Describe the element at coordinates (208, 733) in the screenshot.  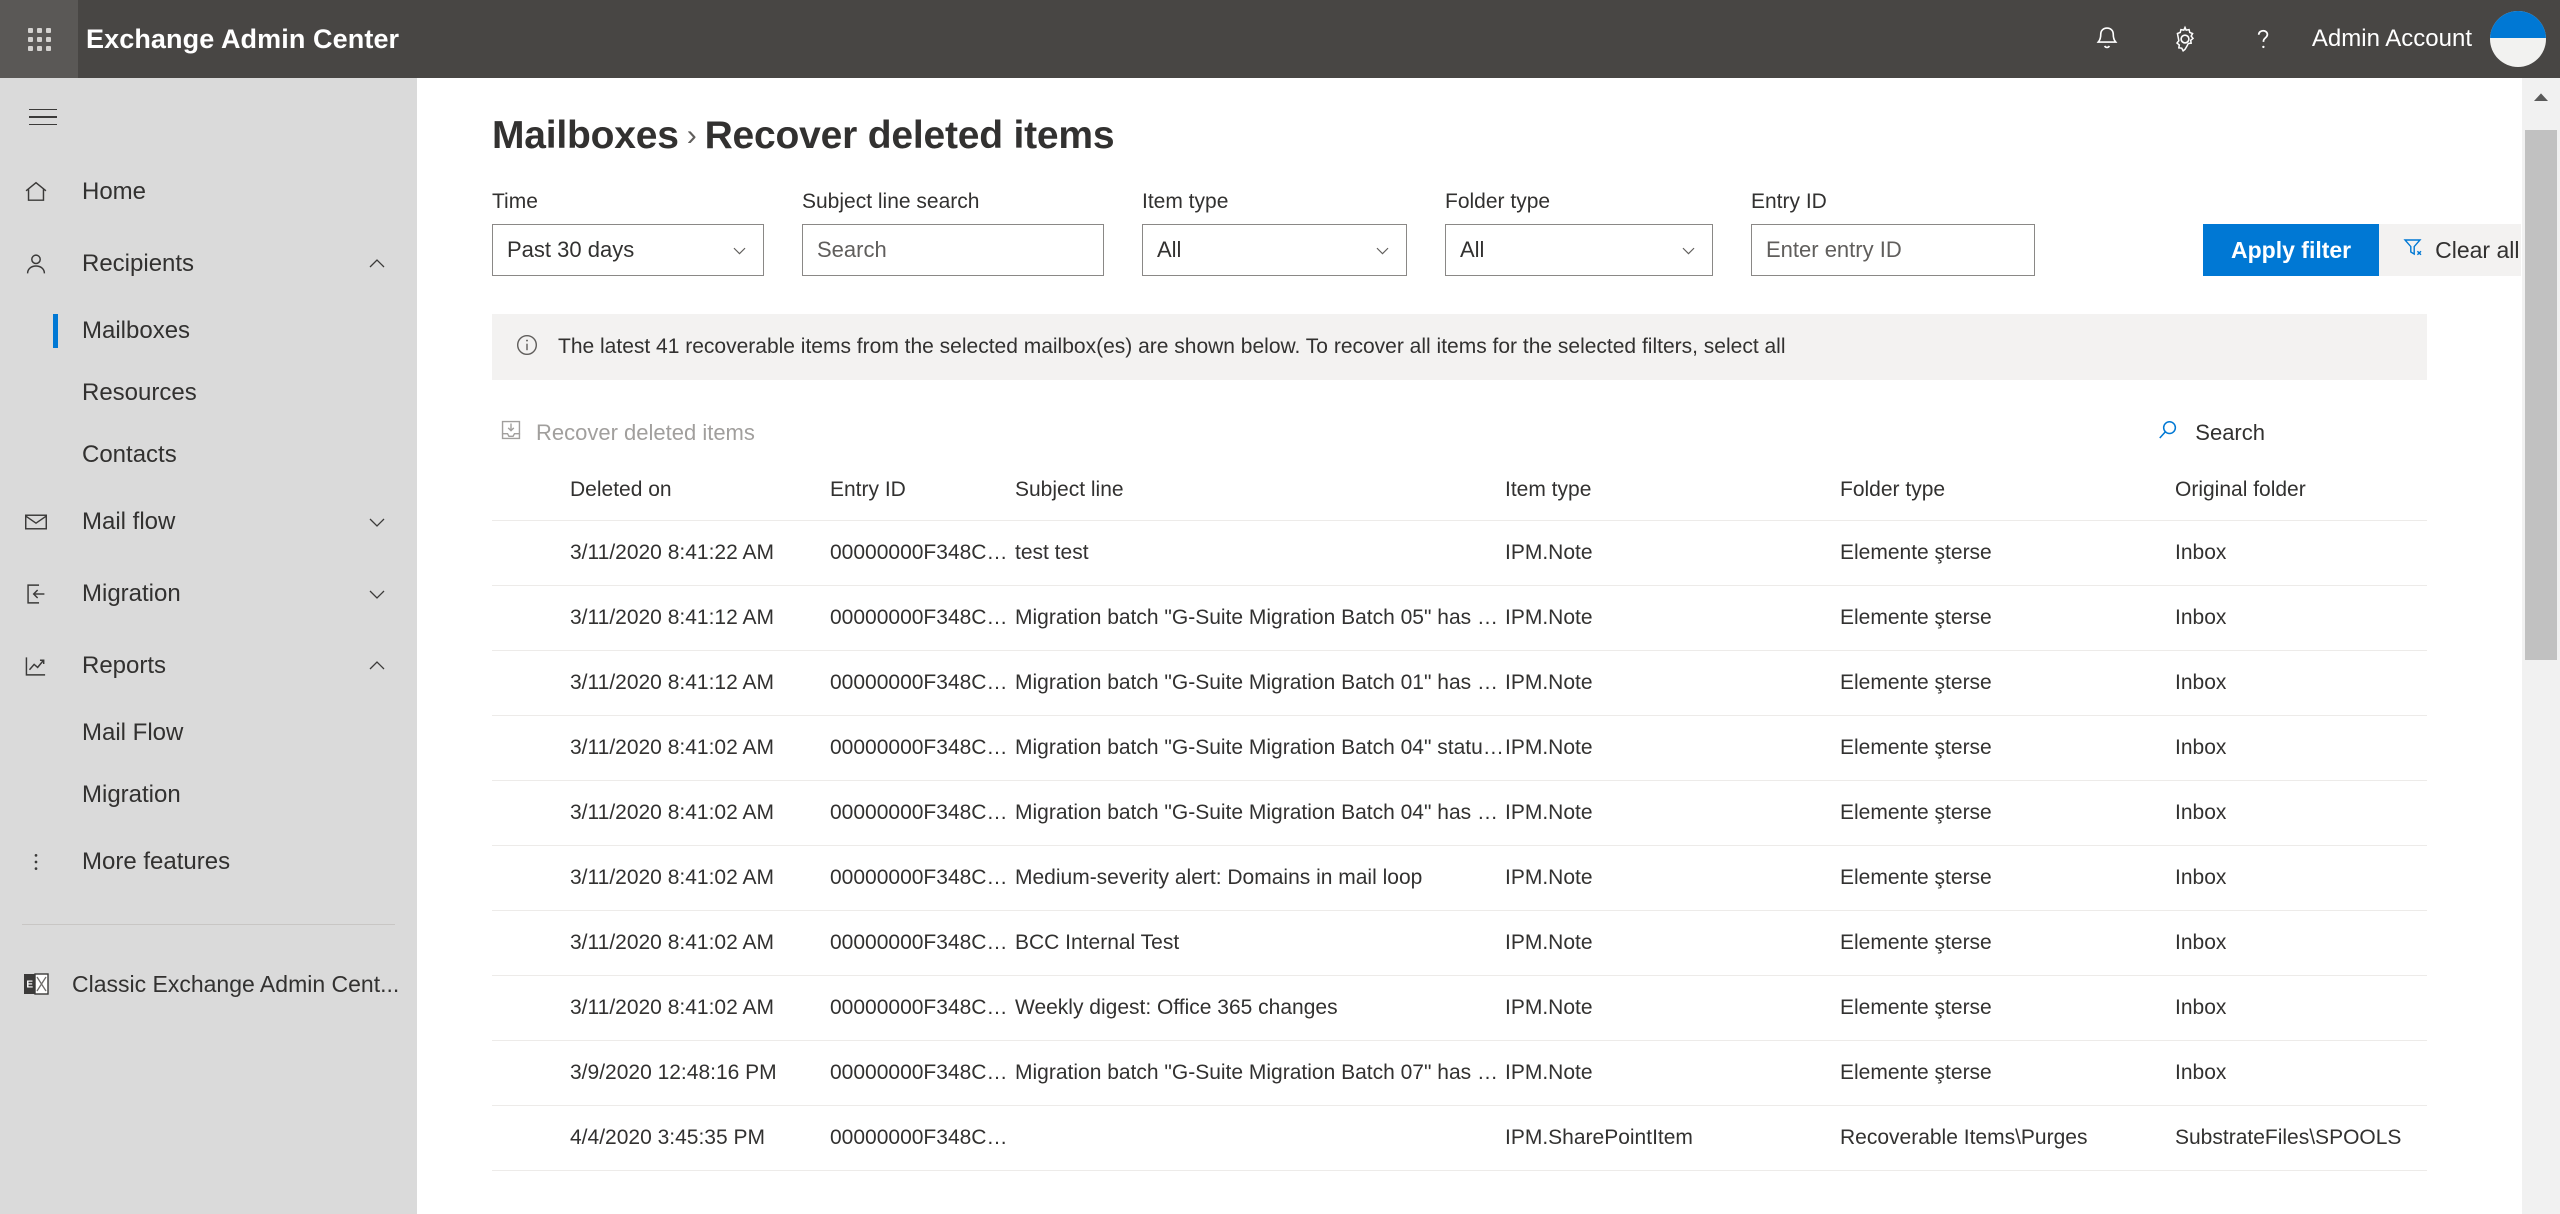
I see `sidebar-item-reports-mail-flow: Mail Flow` at that location.